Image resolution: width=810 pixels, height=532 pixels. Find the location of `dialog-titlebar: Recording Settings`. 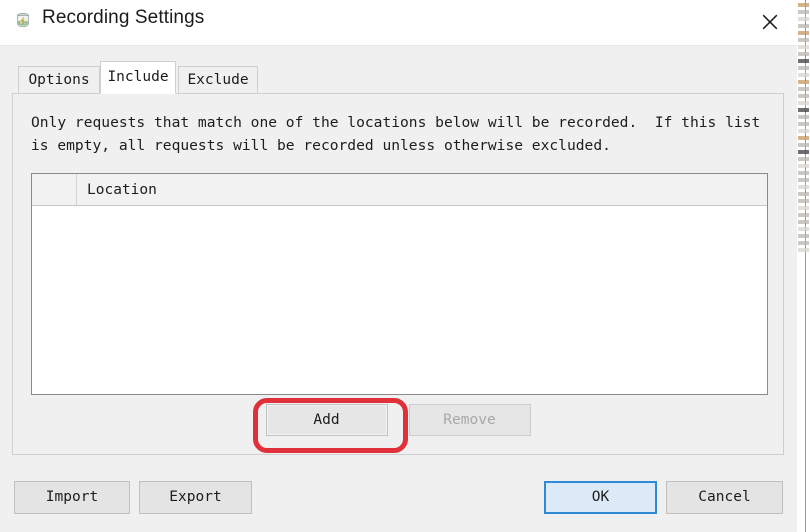

dialog-titlebar: Recording Settings is located at coordinates (398, 23).